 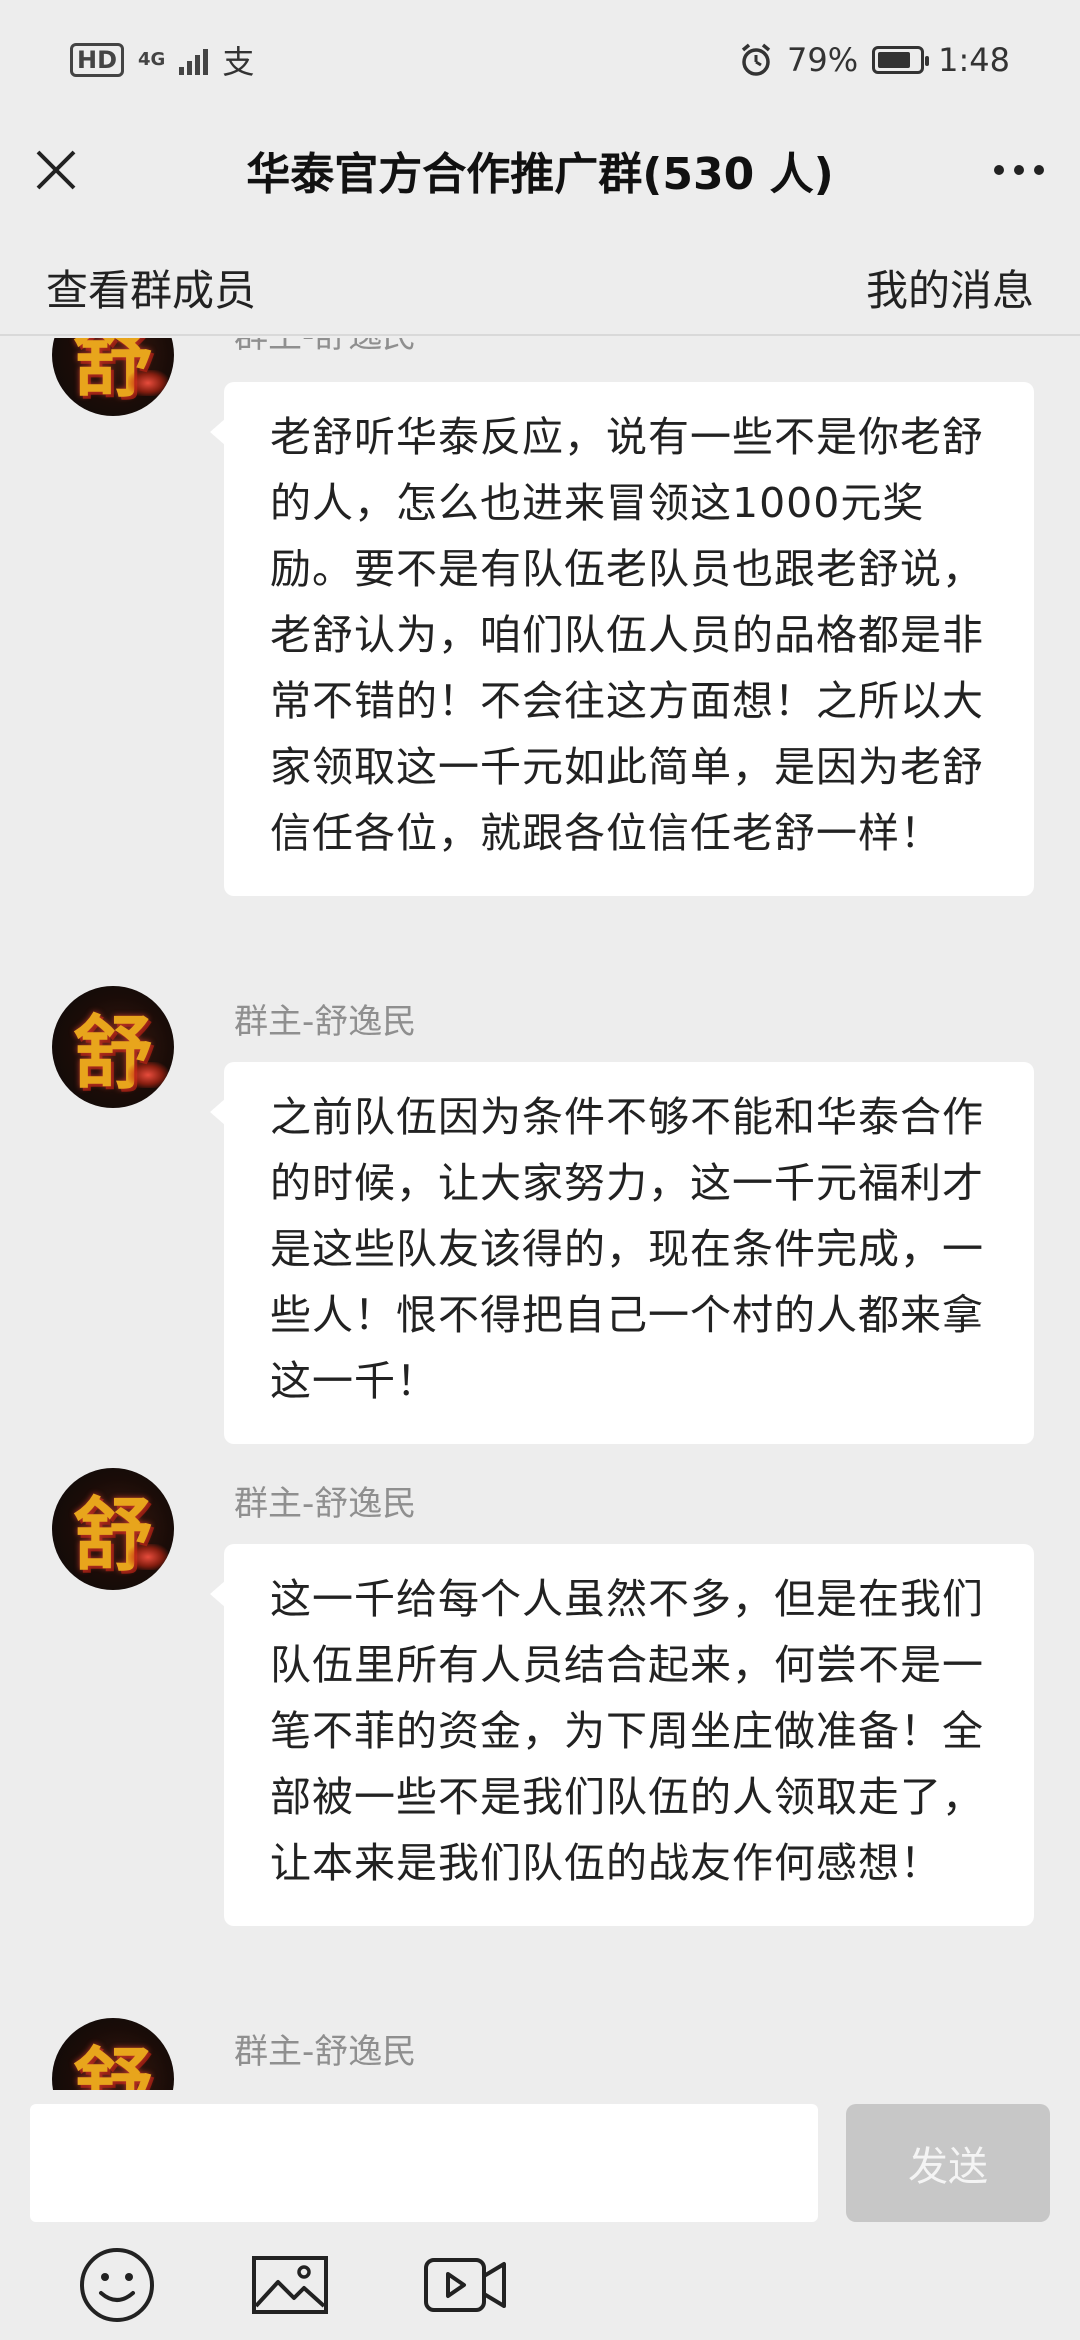 What do you see at coordinates (901, 60) in the screenshot?
I see `battery-icon` at bounding box center [901, 60].